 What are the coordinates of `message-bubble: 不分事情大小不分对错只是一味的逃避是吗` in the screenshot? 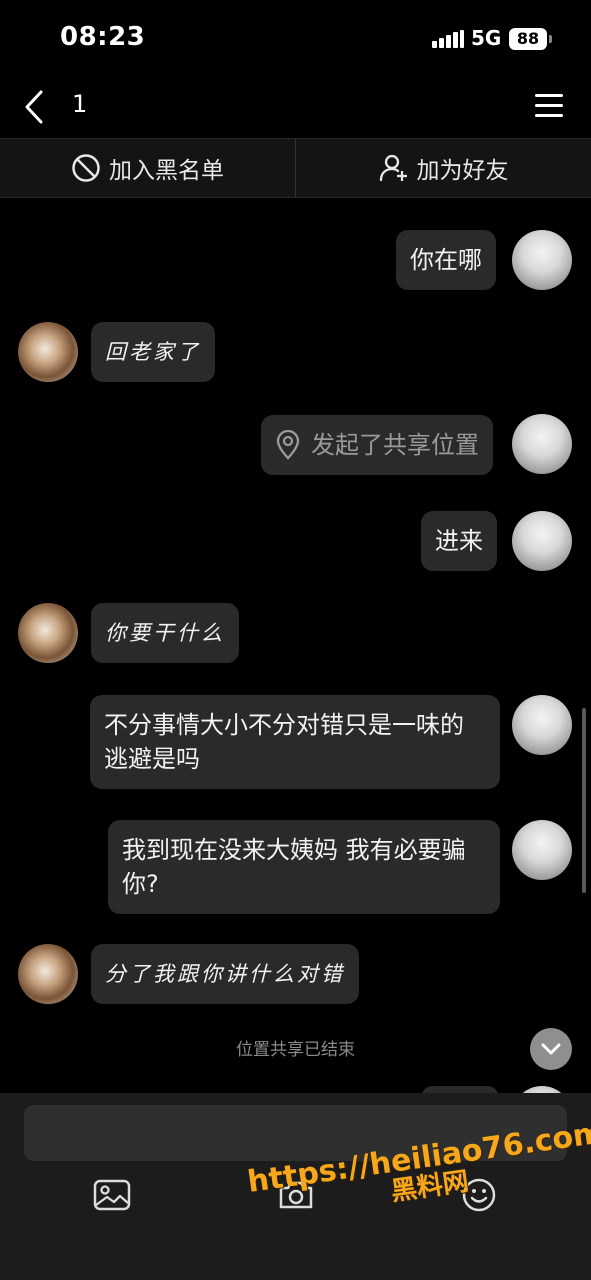 It's located at (295, 742).